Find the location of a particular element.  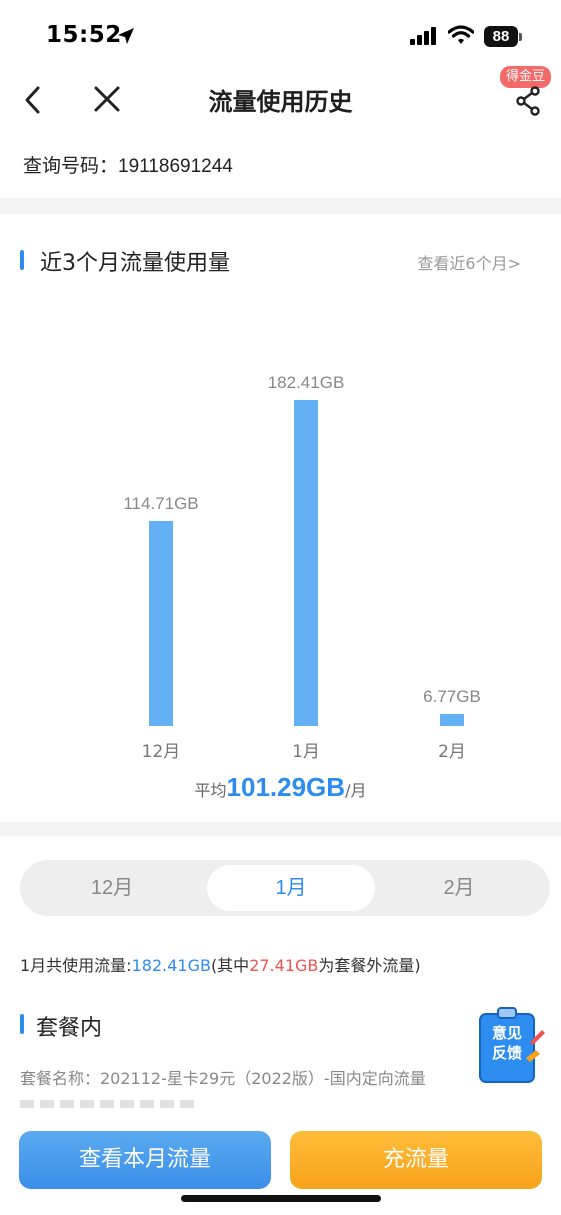

chart-value-label: 114.71GB is located at coordinates (160, 503).